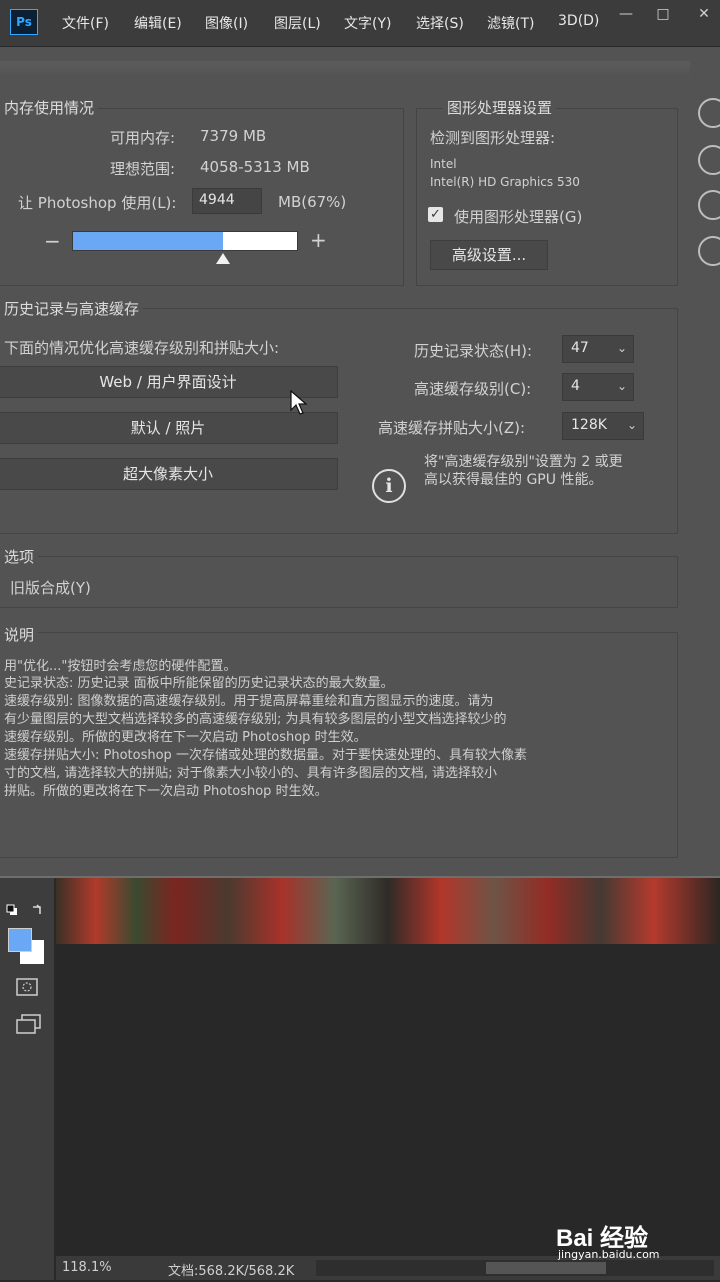  Describe the element at coordinates (27, 1079) in the screenshot. I see `tools-panel` at that location.